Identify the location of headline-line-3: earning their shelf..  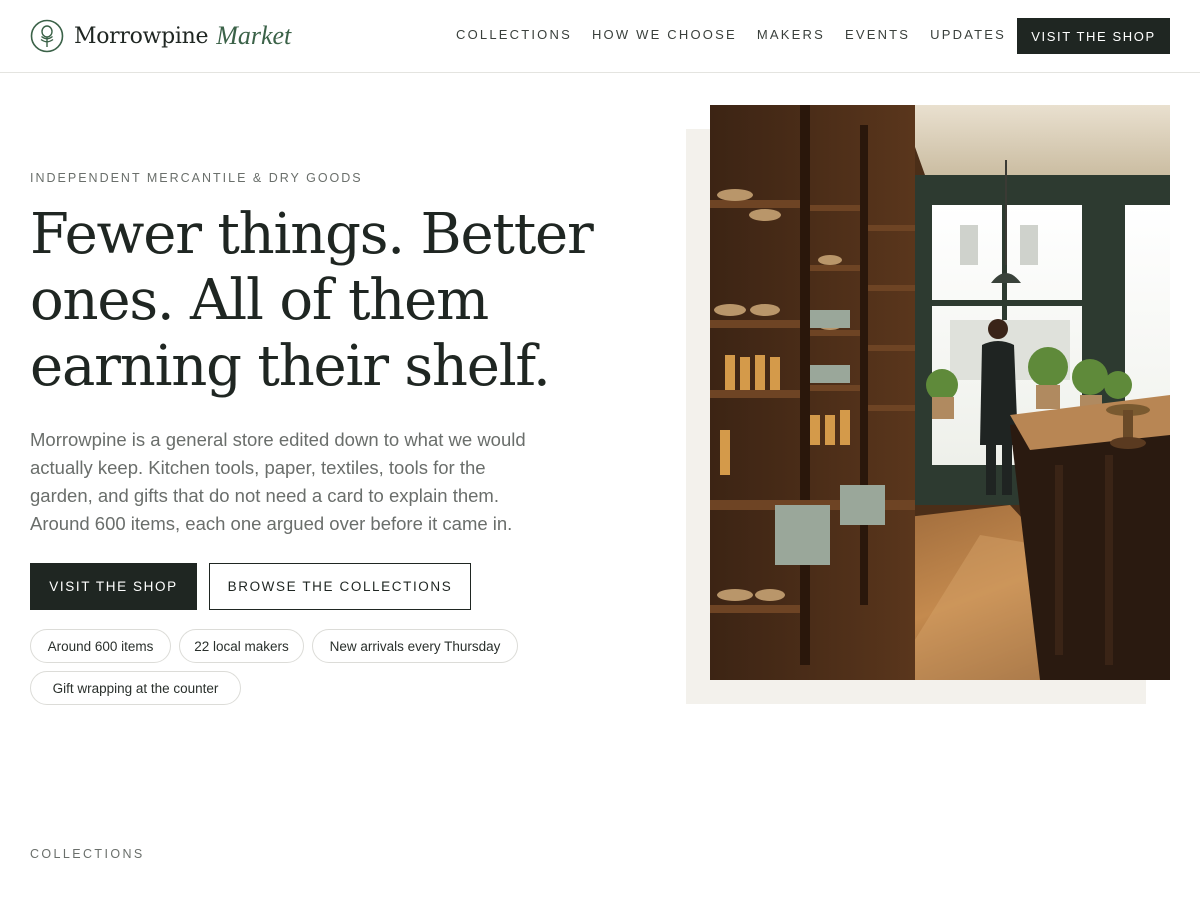
(290, 366).